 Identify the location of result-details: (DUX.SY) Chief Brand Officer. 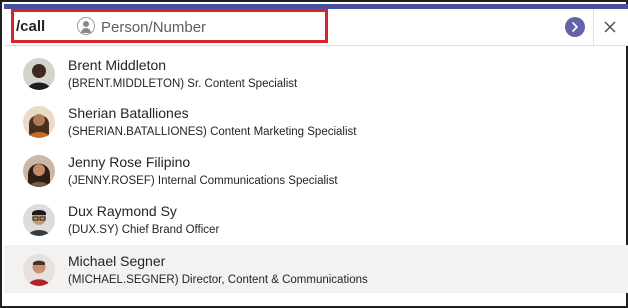
(143, 230).